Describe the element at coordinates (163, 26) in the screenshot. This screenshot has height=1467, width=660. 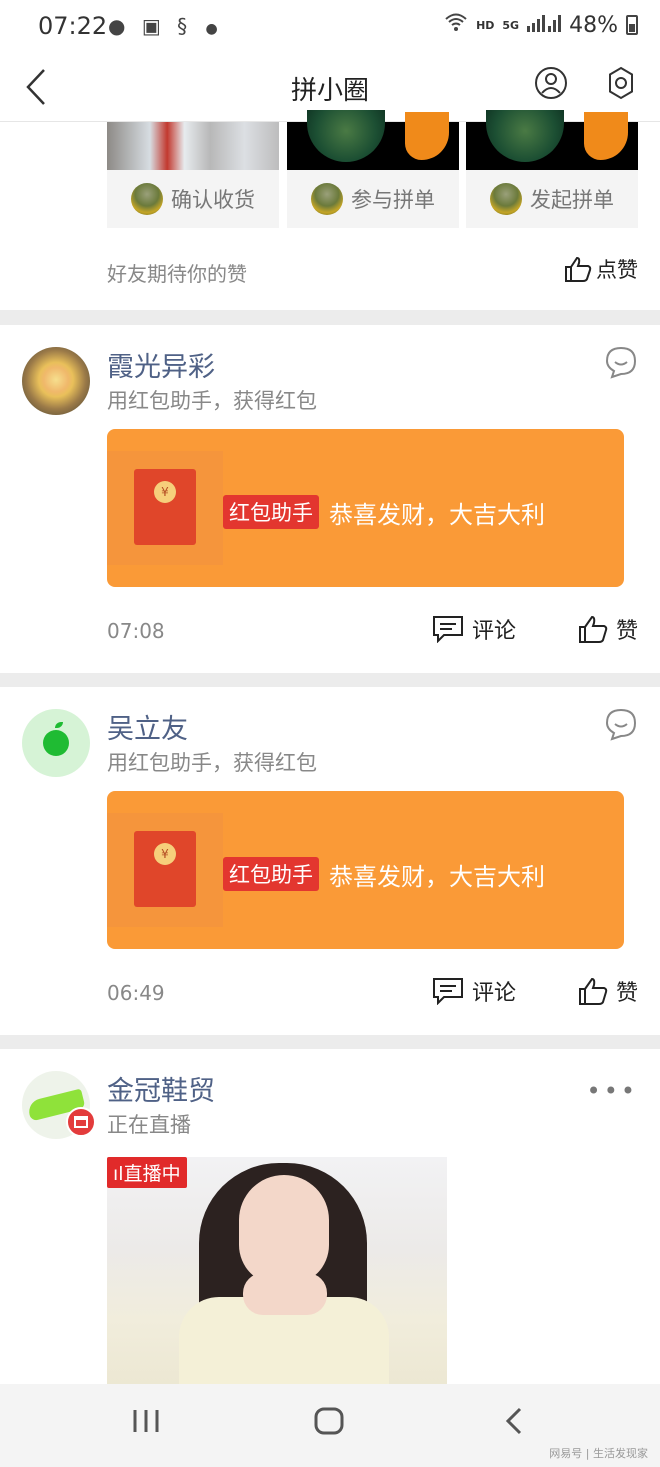
I see `notification-icons: ● ▣ § ●` at that location.